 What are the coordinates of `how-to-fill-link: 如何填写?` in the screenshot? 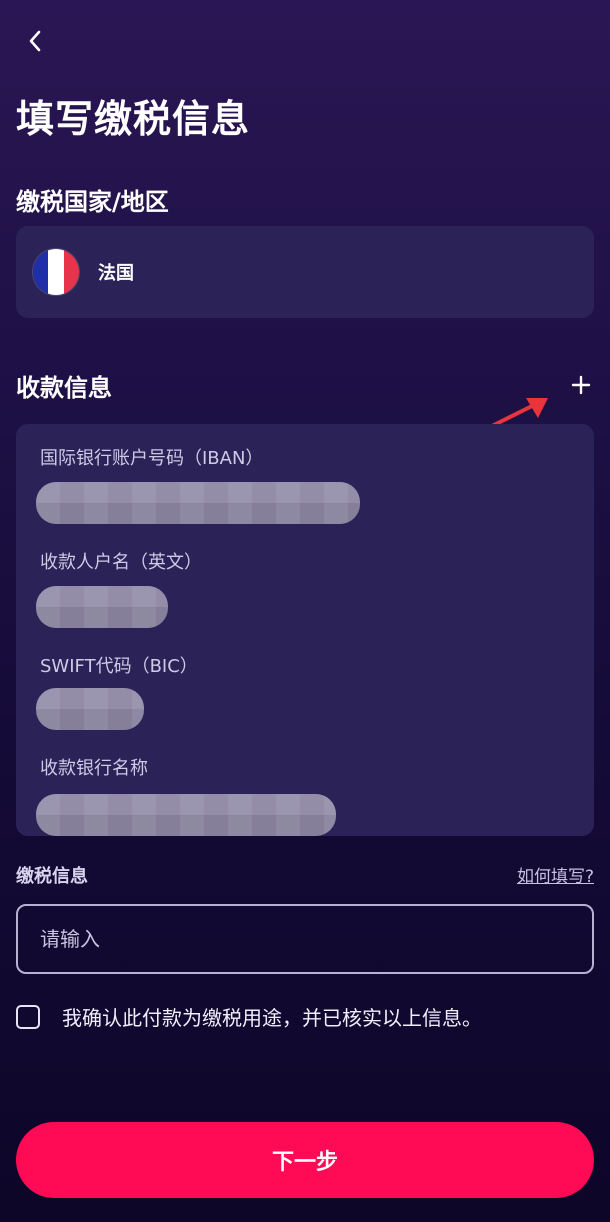 It's located at (555, 874).